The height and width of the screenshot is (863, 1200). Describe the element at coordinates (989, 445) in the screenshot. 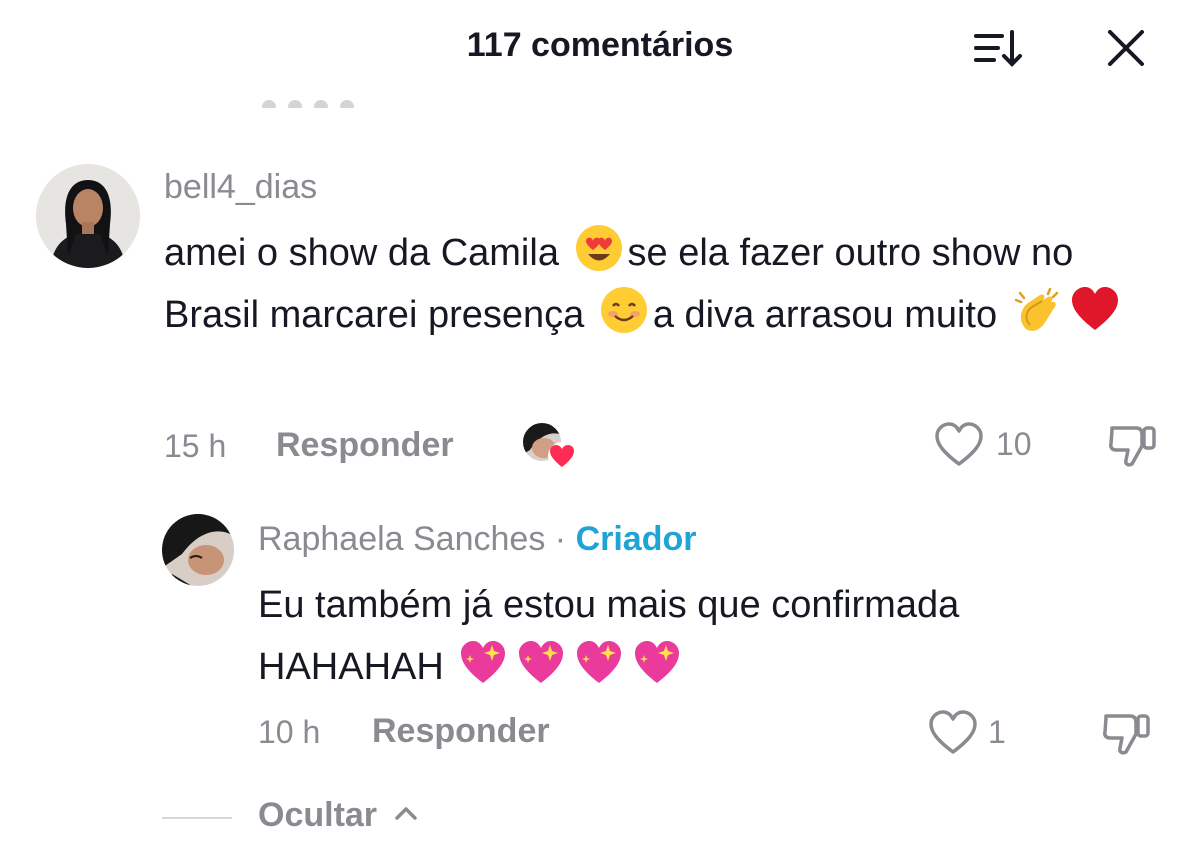

I see `like-button: 10` at that location.